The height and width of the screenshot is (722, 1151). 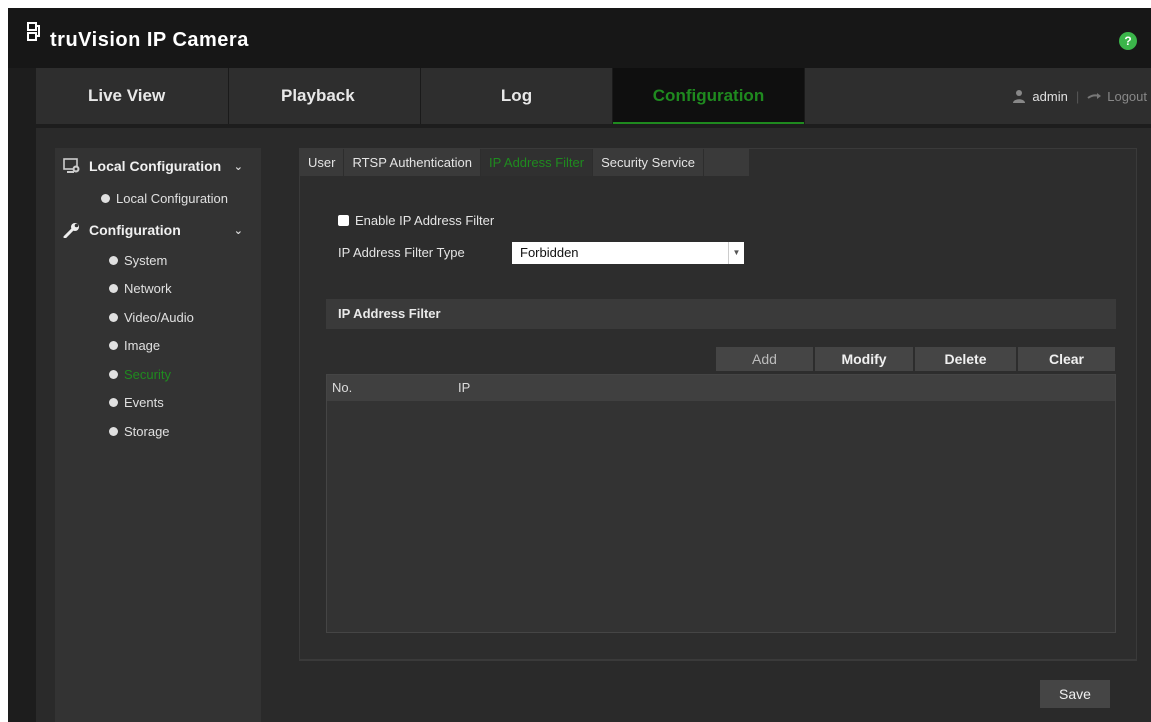 I want to click on column-header-ip: IP, so click(x=464, y=387).